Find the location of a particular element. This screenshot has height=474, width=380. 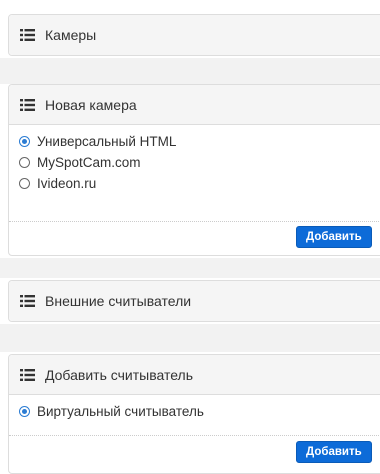

add-reader-panel-header: Добавить считыватель is located at coordinates (194, 375).